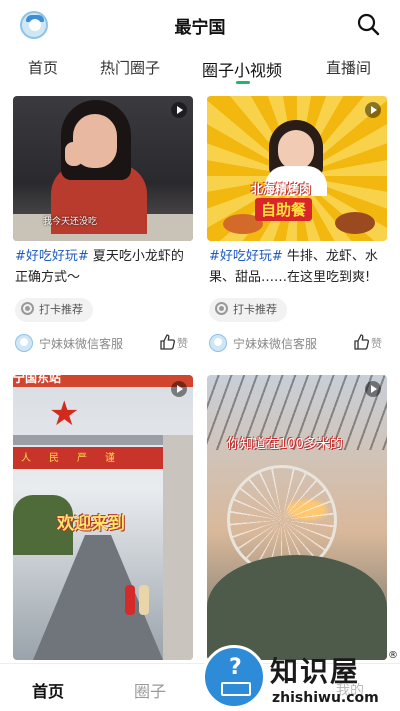 The image size is (400, 711). Describe the element at coordinates (348, 67) in the screenshot. I see `tab-live: 直播间` at that location.